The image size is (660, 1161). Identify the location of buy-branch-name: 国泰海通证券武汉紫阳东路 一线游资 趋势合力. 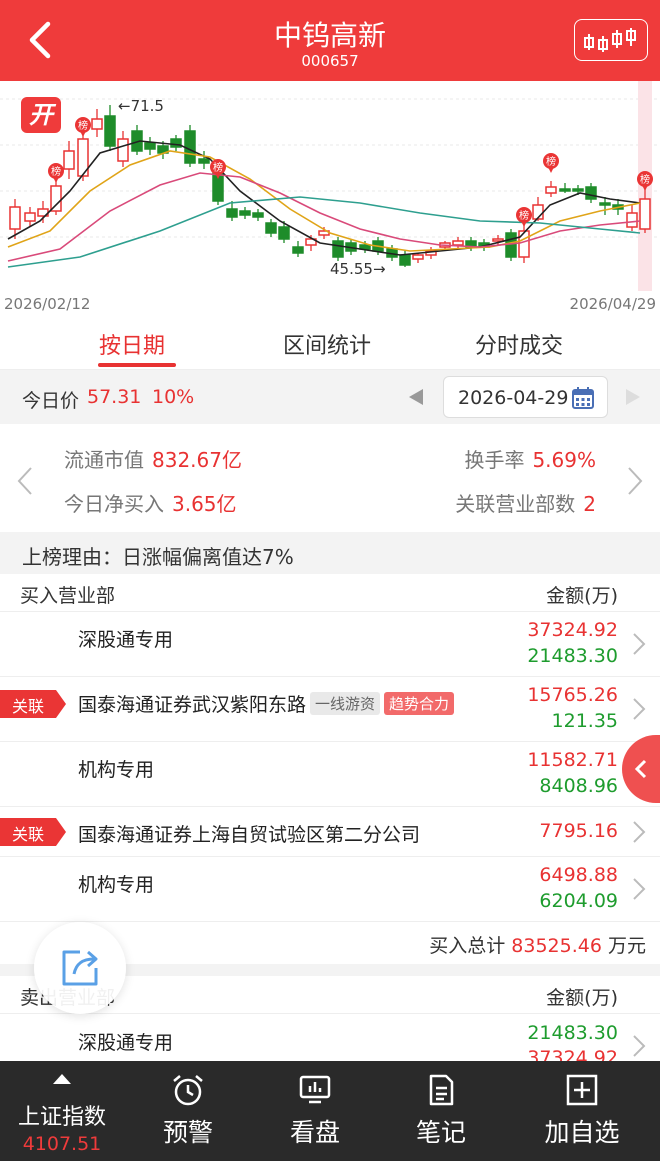
(266, 703).